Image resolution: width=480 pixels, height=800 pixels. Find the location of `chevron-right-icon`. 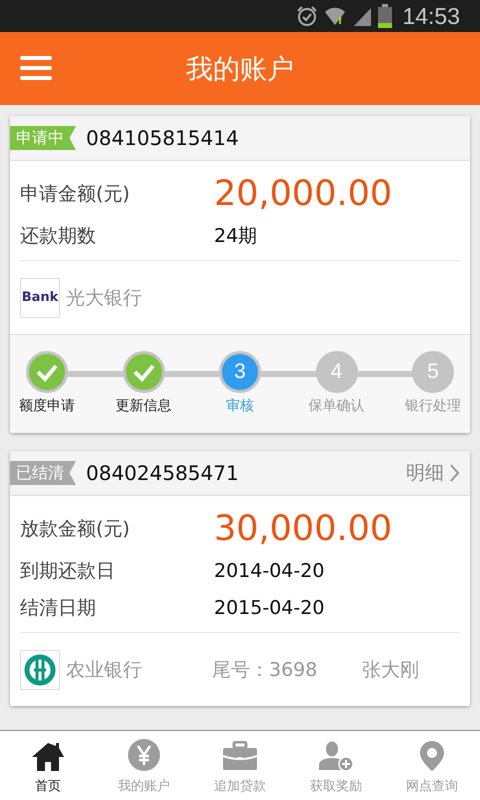

chevron-right-icon is located at coordinates (455, 473).